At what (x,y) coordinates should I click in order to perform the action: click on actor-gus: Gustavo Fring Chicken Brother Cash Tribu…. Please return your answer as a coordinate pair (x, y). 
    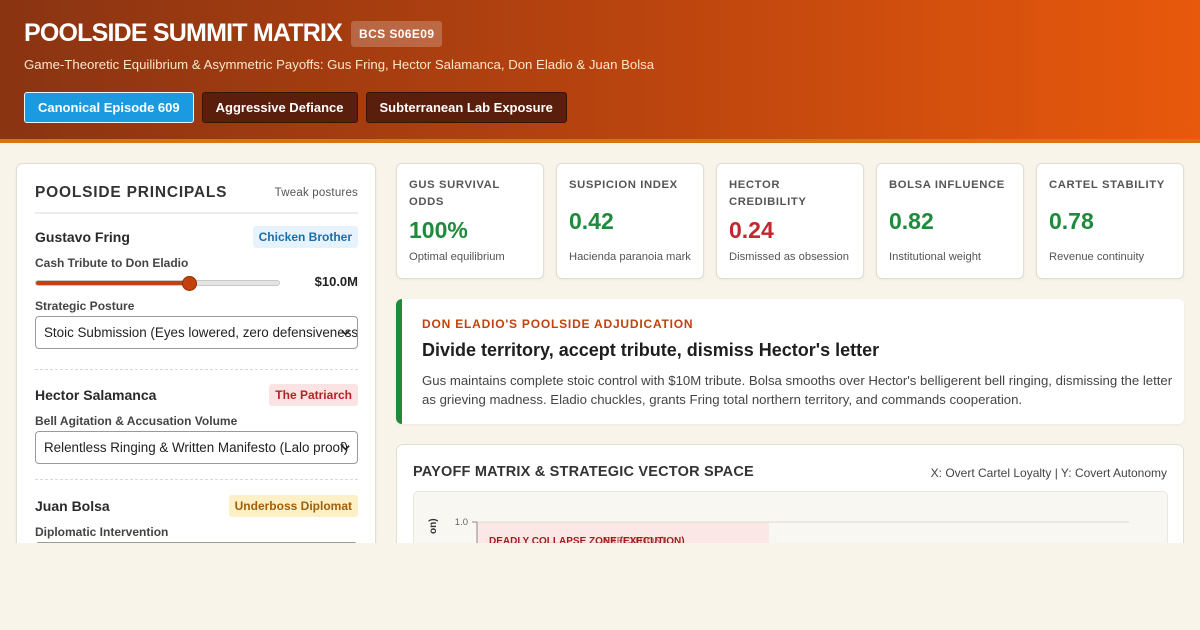
    Looking at the image, I should click on (196, 287).